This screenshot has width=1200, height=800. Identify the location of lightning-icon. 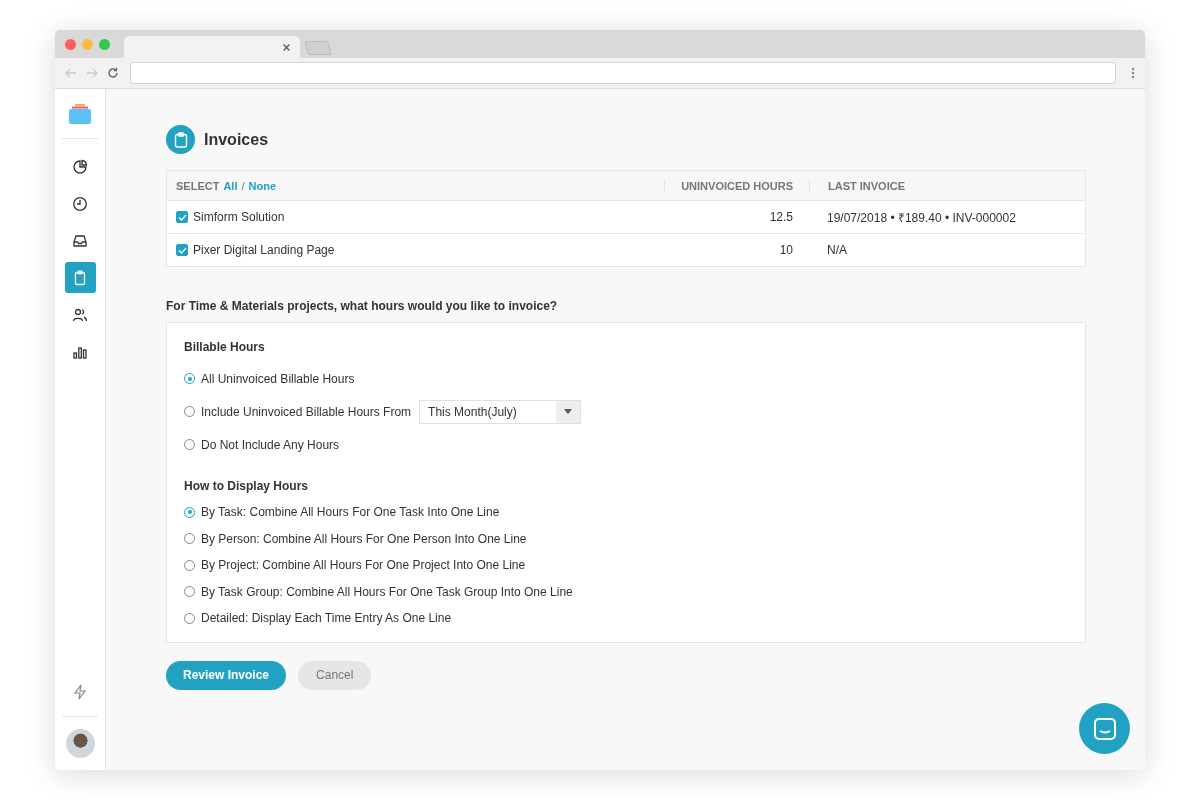
(80, 692).